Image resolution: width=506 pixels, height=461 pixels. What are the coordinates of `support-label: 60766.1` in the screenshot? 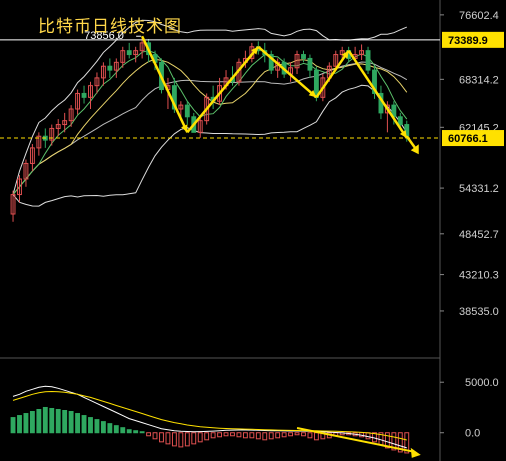 It's located at (468, 139).